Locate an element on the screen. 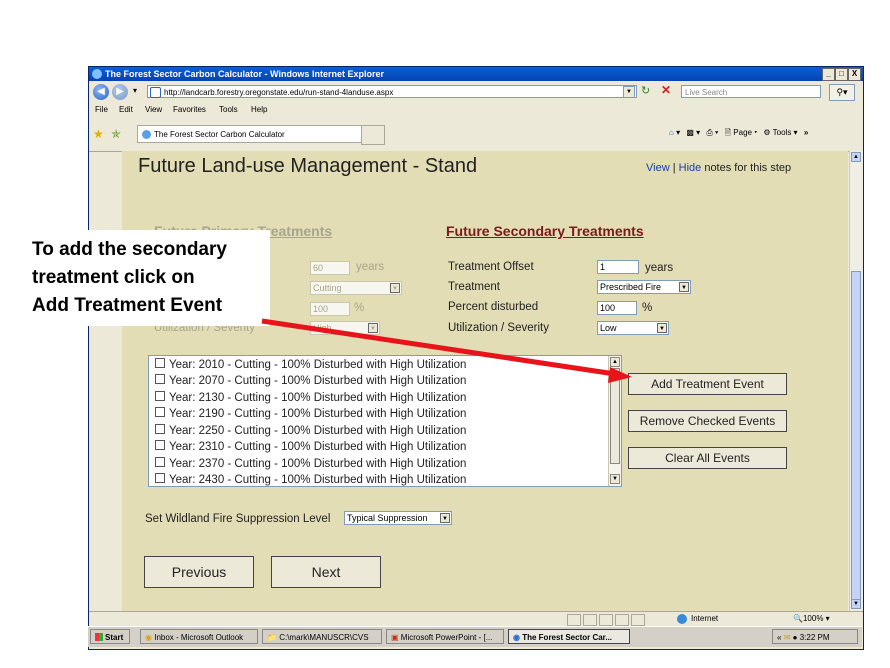 The image size is (890, 668). windows-logo-icon is located at coordinates (99, 637).